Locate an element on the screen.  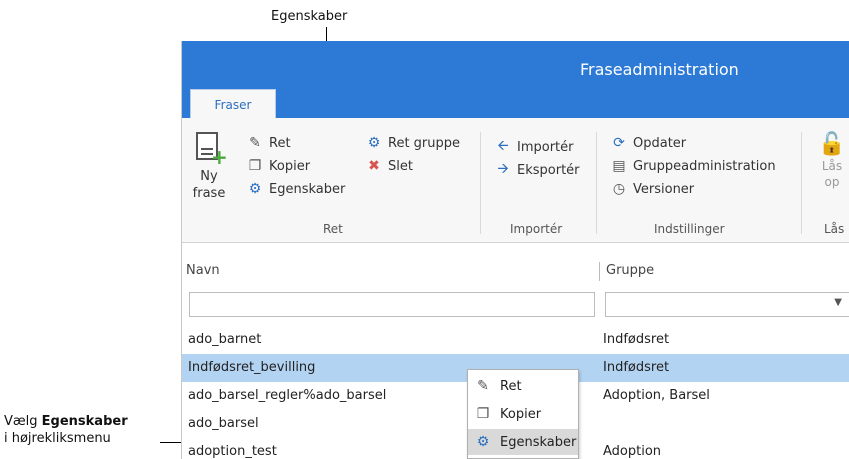
delete-button: ✖ Slet is located at coordinates (389, 166).